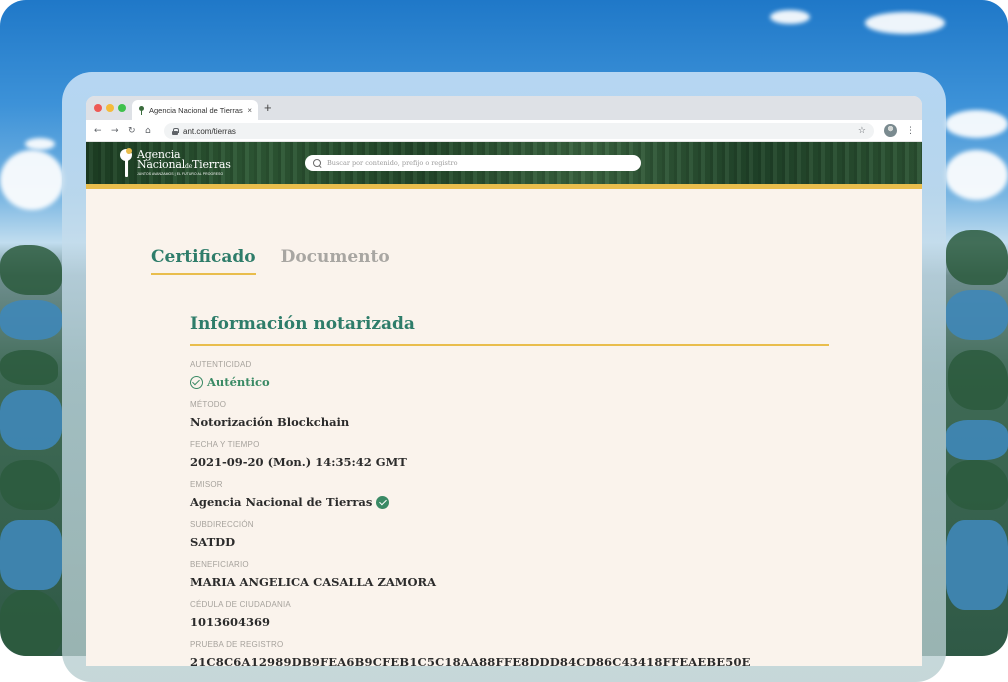 The image size is (1008, 682). Describe the element at coordinates (122, 108) in the screenshot. I see `window-maximize-button` at that location.